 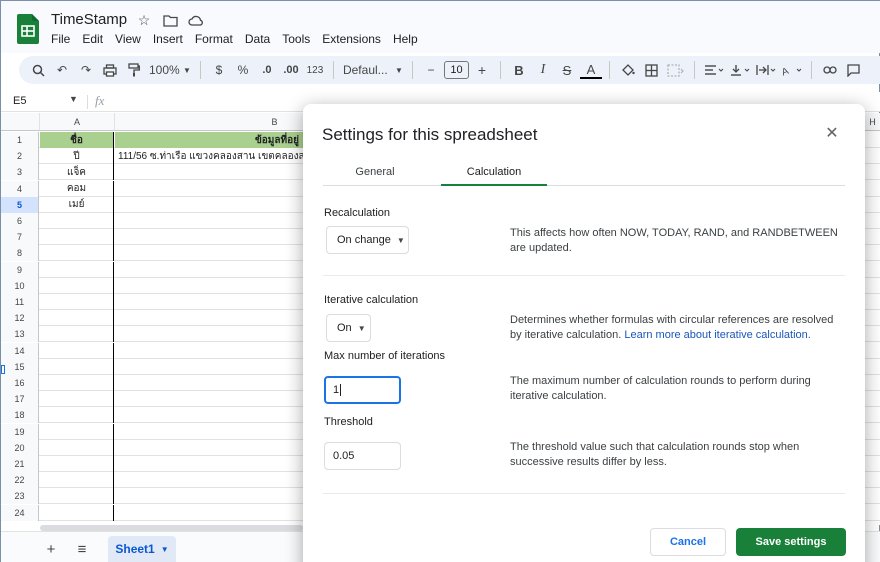 I want to click on row-header: 18, so click(x=20, y=415).